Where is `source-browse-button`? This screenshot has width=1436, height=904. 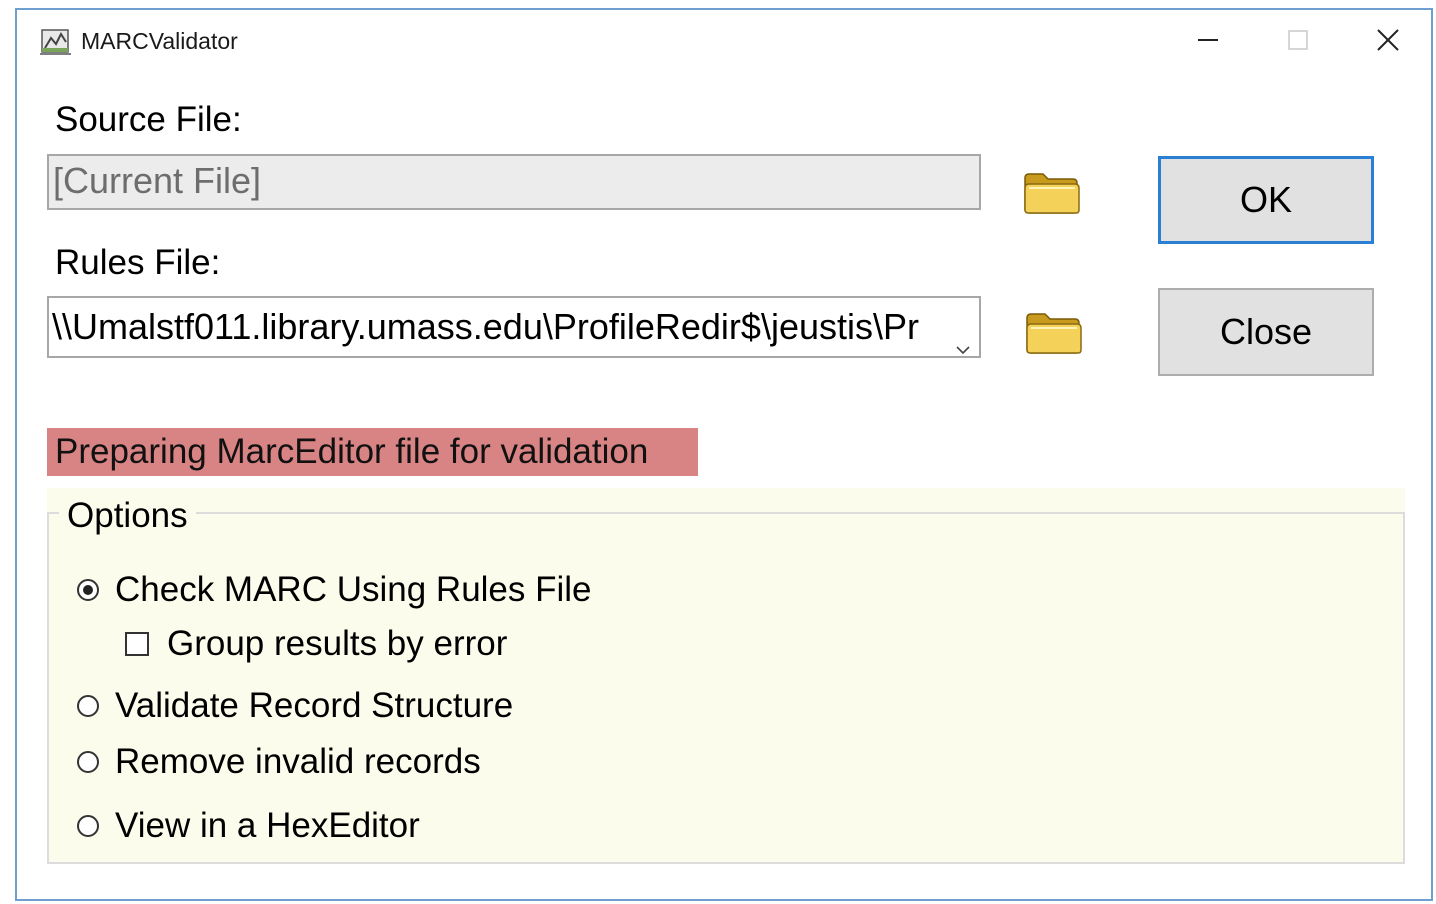 source-browse-button is located at coordinates (1052, 193).